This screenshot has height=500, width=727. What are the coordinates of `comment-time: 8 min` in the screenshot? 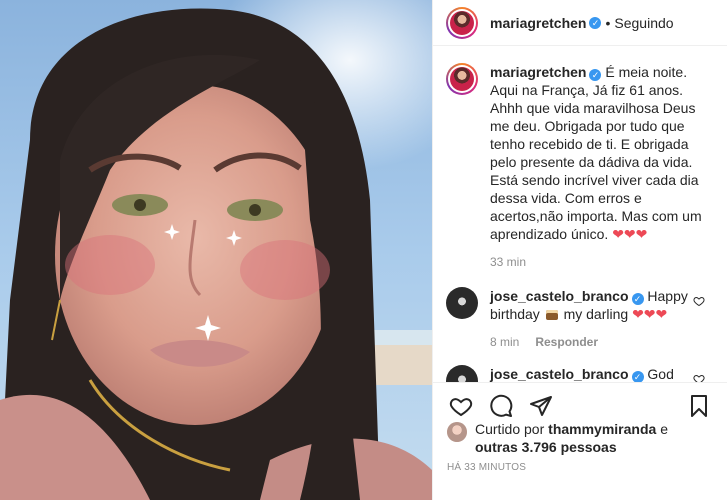 It's located at (504, 342).